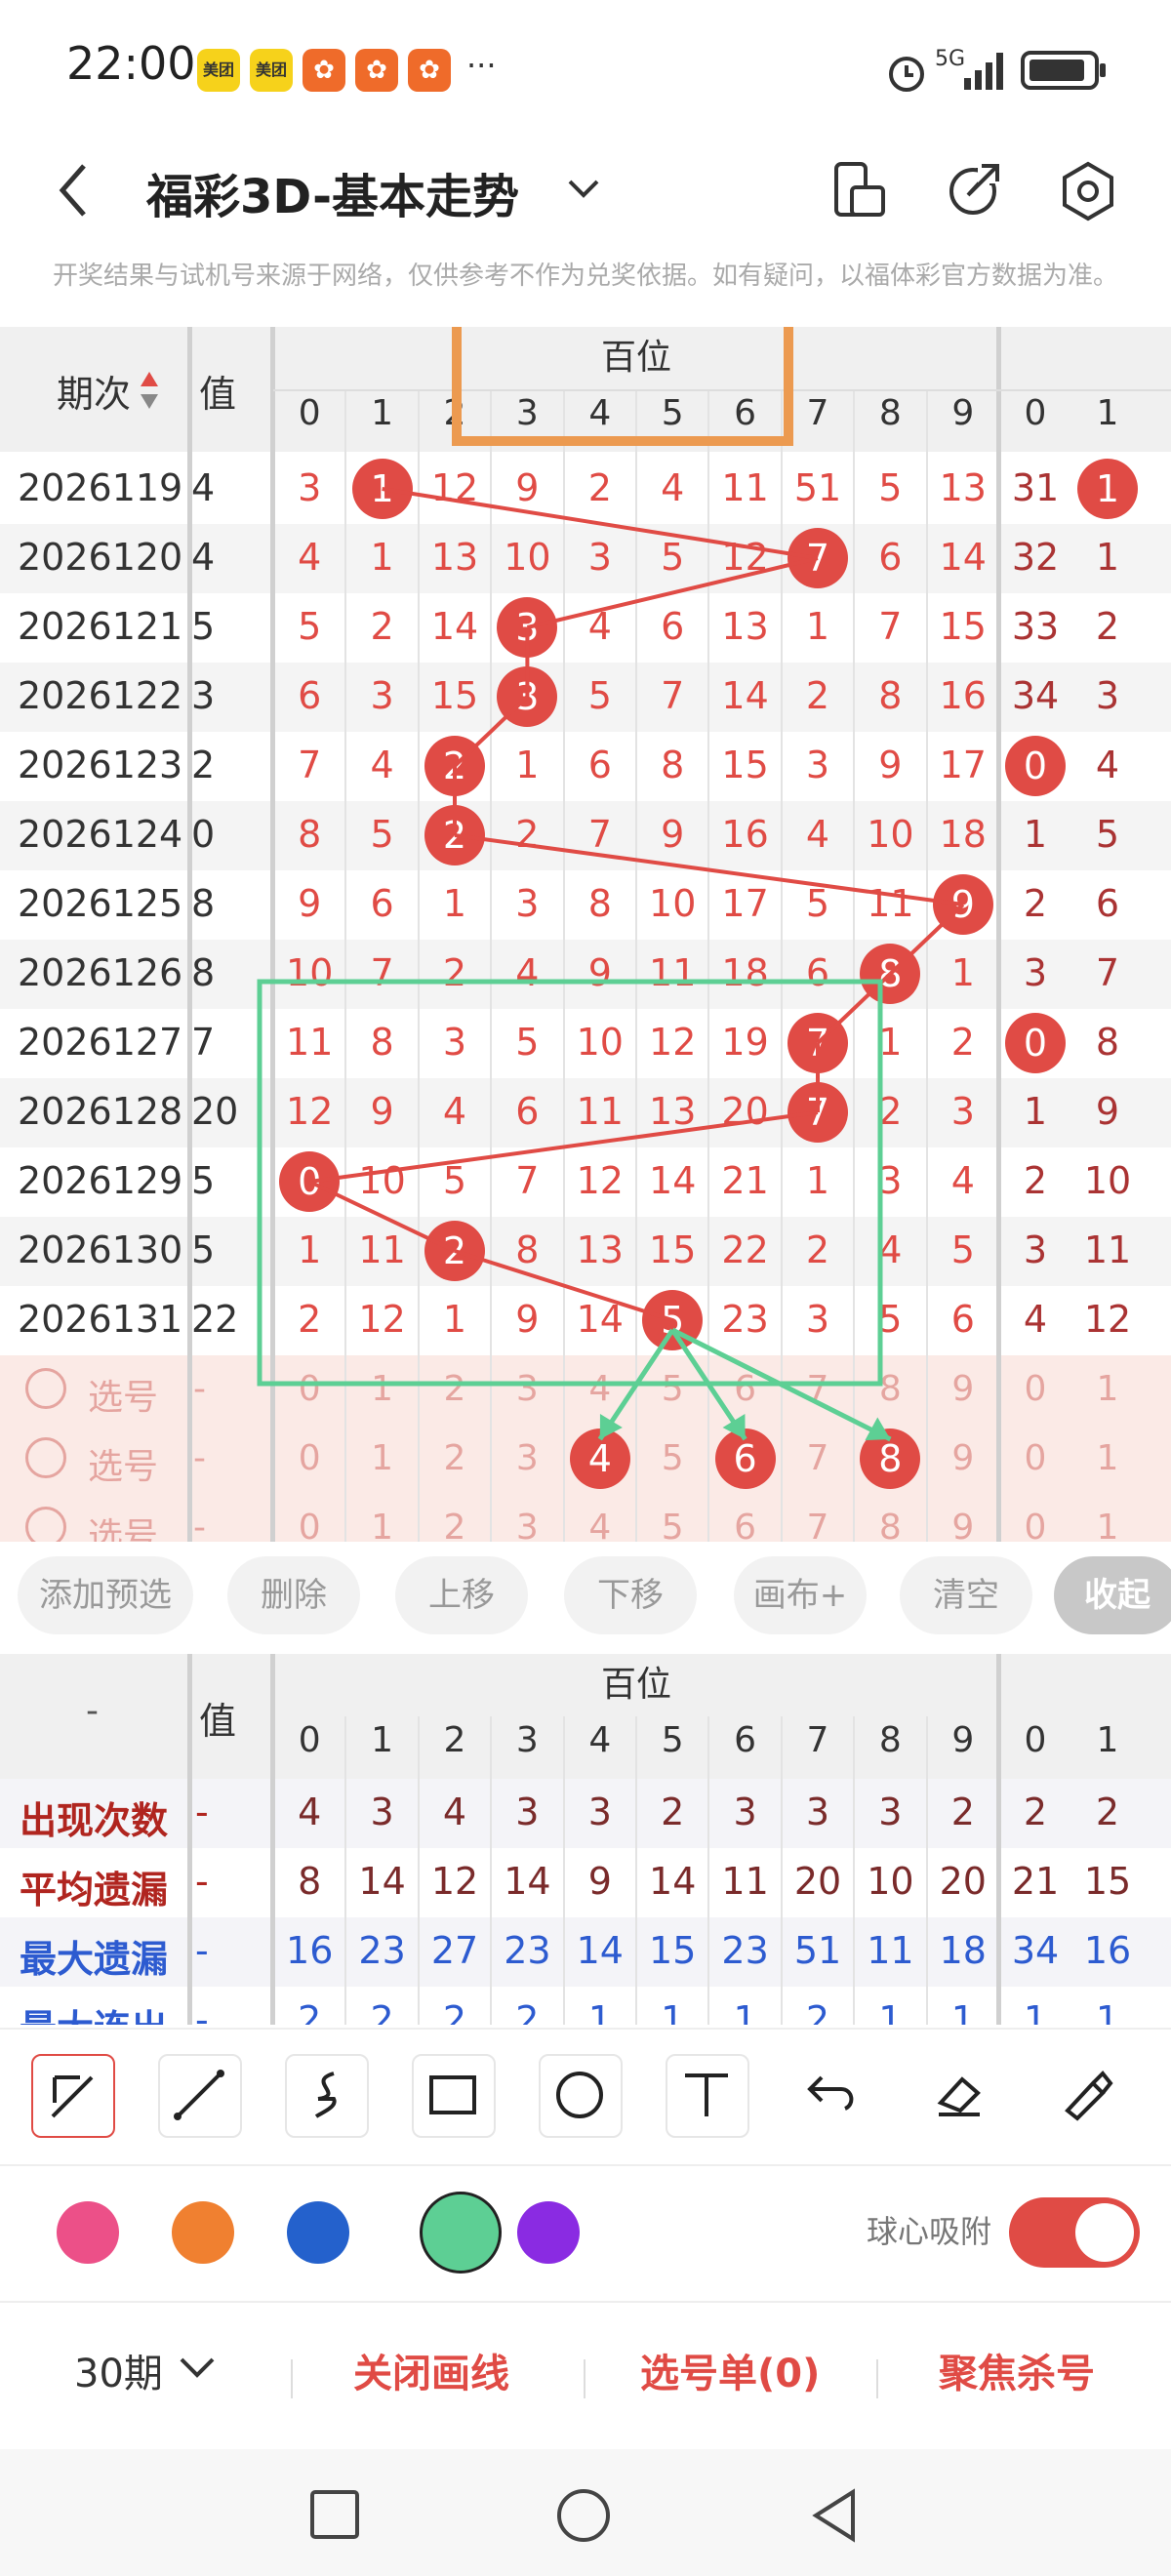 This screenshot has height=2576, width=1171. Describe the element at coordinates (73, 190) in the screenshot. I see `back-icon` at that location.